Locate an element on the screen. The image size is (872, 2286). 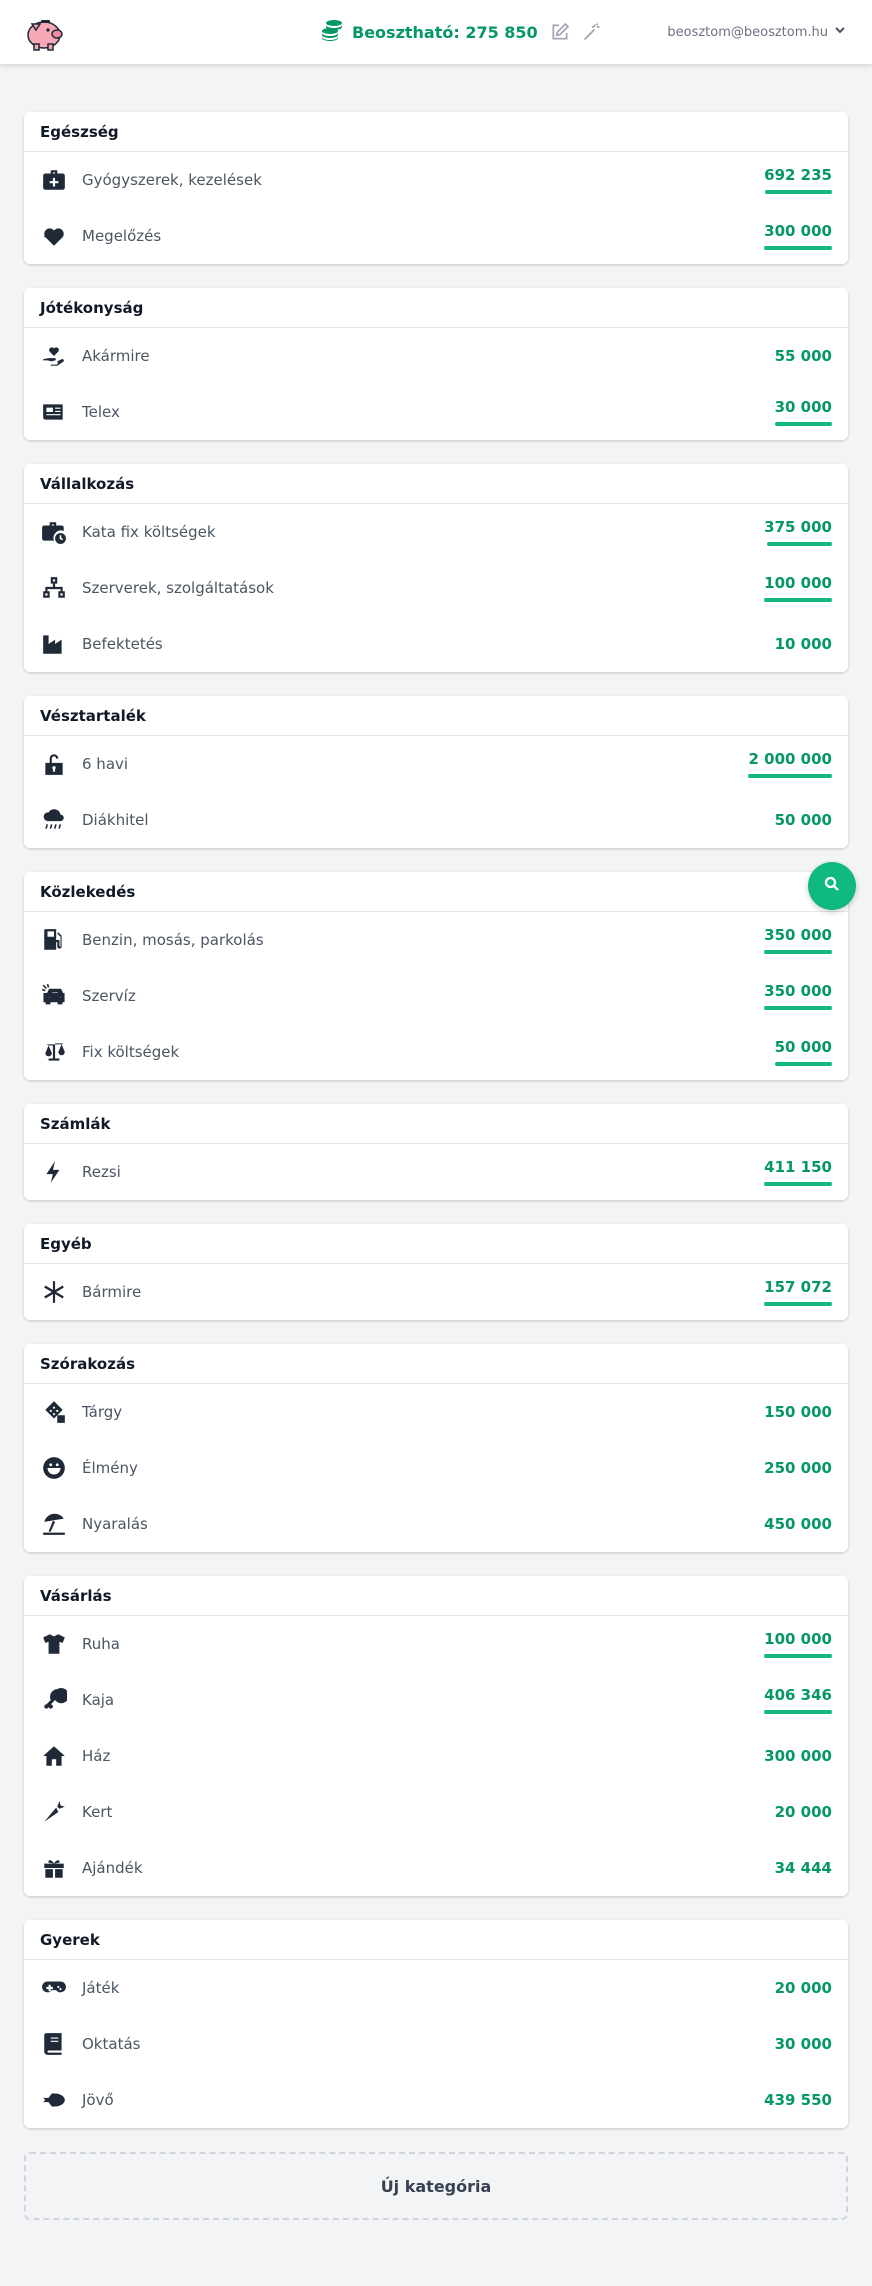
budget-amount: 450 000 is located at coordinates (798, 1524).